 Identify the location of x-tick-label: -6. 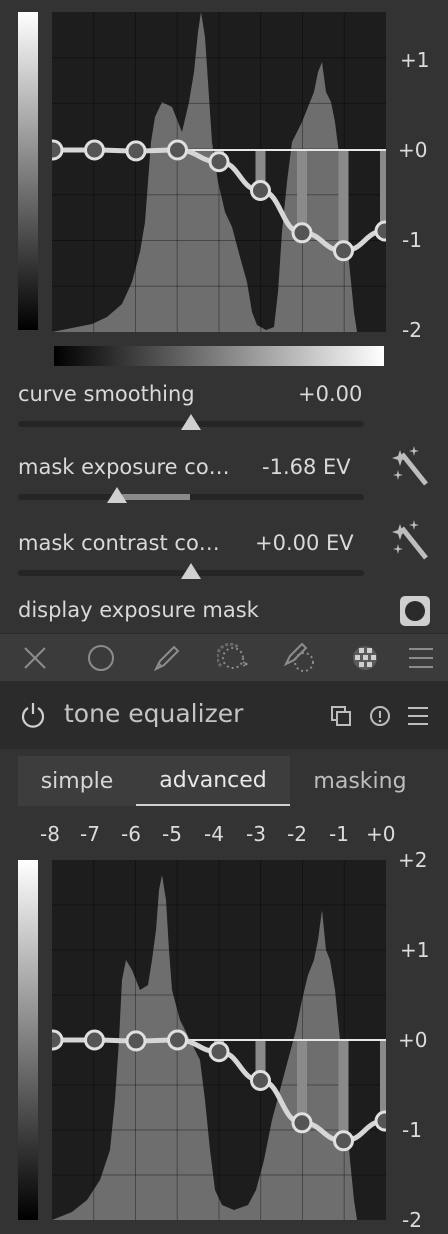
(131, 834).